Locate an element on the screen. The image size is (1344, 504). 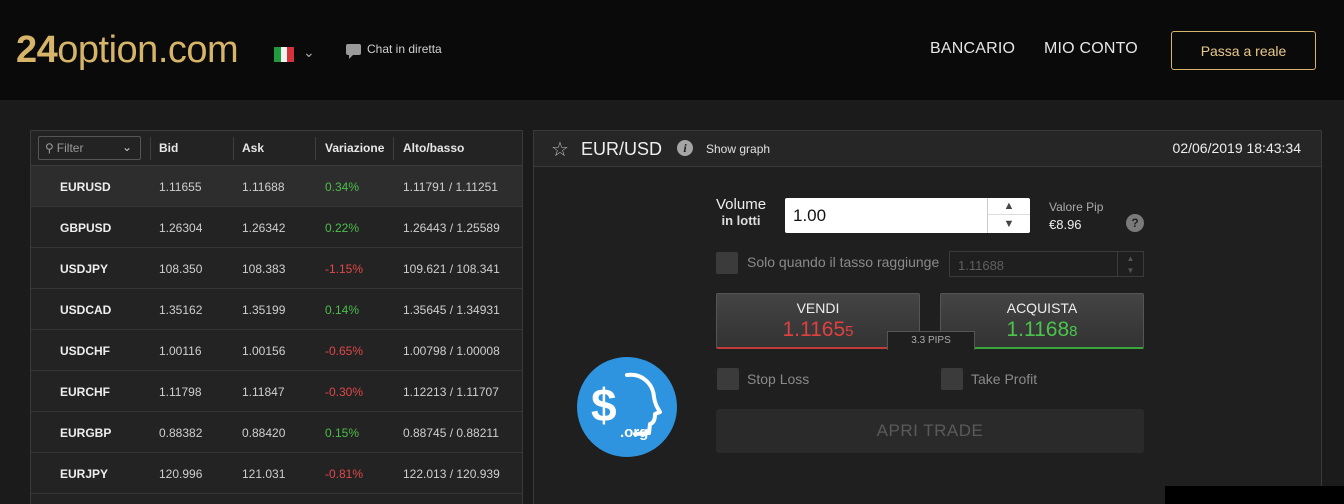
pip-value: €8.96 is located at coordinates (1065, 224).